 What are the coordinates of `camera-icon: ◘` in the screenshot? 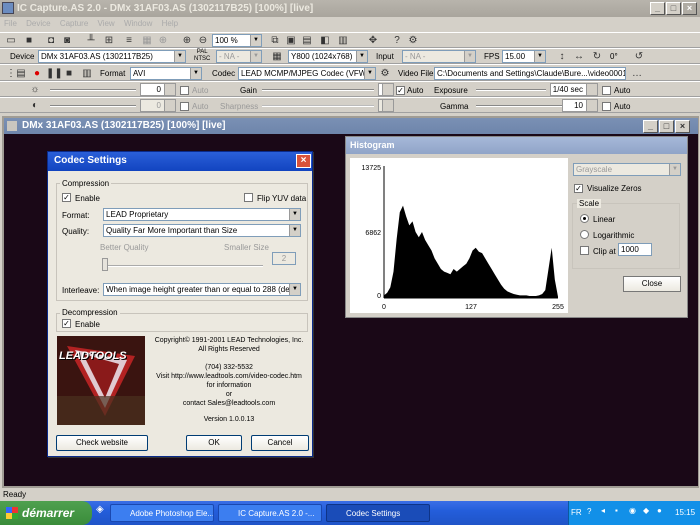 It's located at (51, 40).